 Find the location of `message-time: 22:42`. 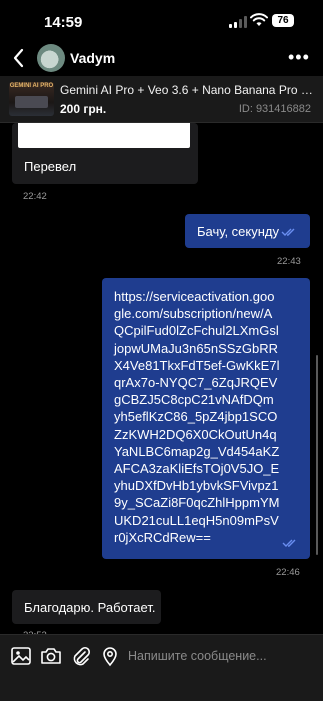

message-time: 22:42 is located at coordinates (35, 196).